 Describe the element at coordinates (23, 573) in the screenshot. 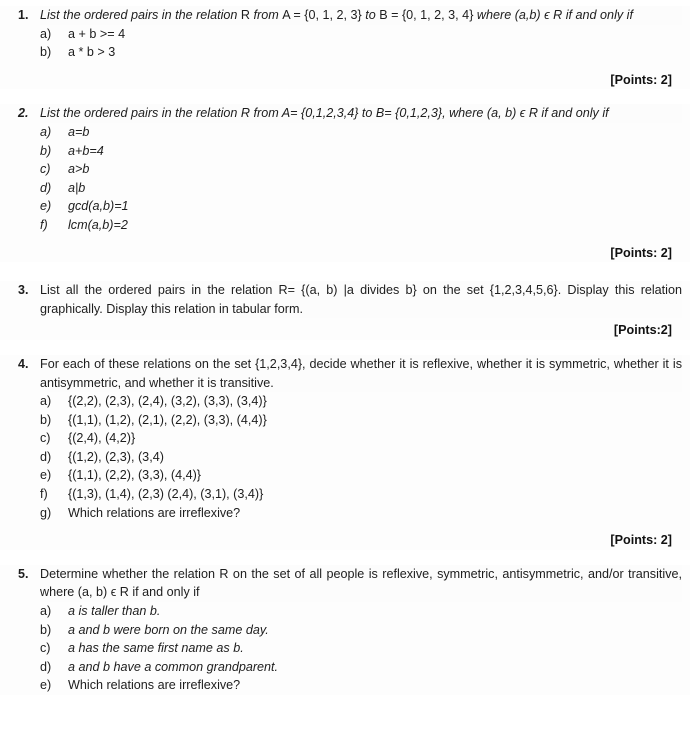

I see `question-5-number: 5.` at that location.